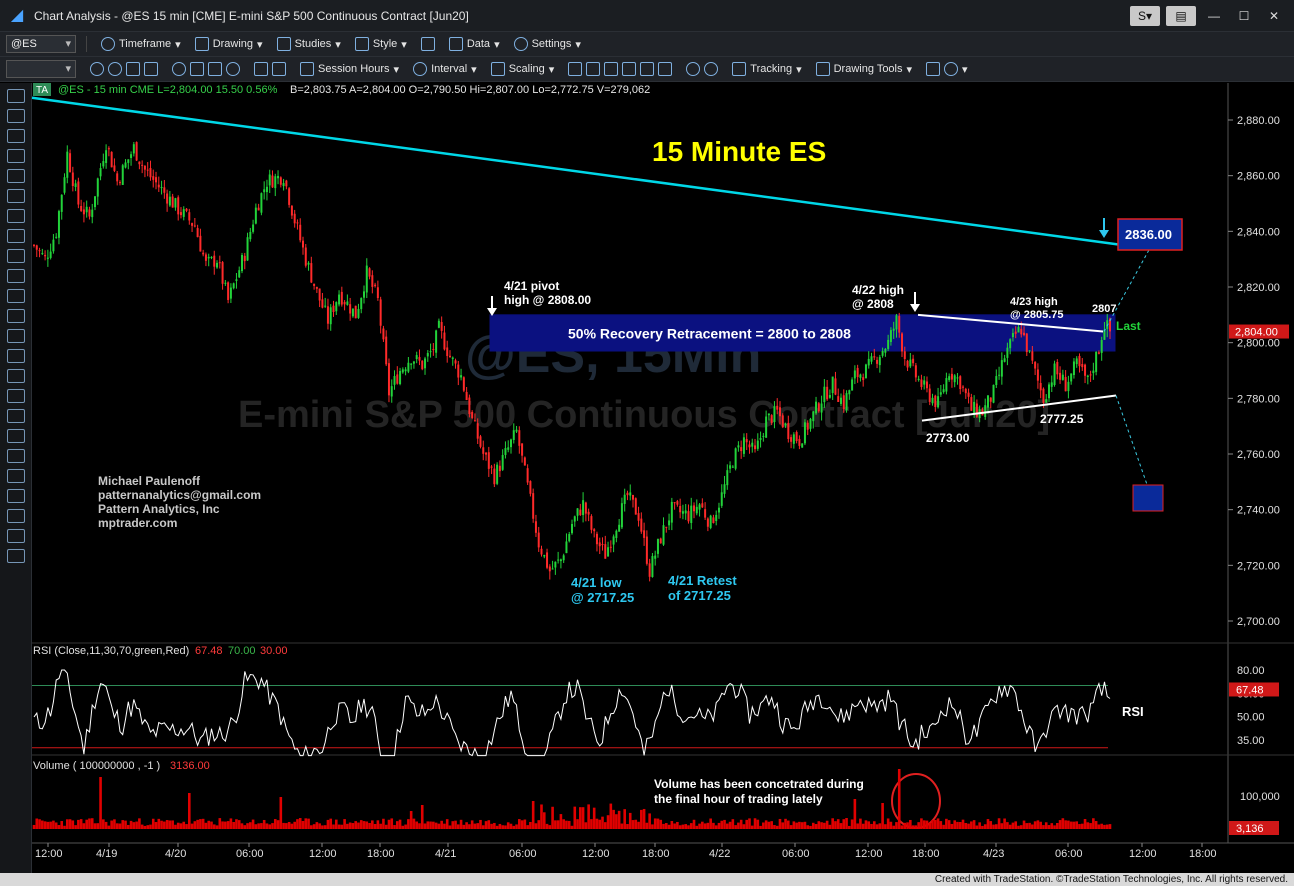  I want to click on volume-note-line1: Volume has been concetrated during, so click(759, 784).